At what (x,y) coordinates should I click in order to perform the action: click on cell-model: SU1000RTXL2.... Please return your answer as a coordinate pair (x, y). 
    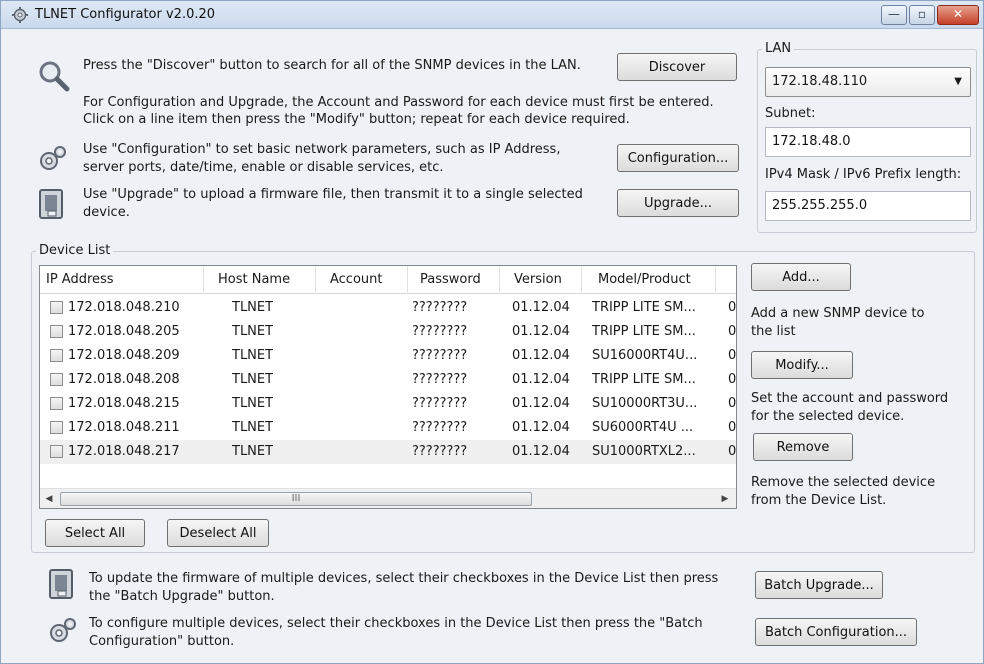
    Looking at the image, I should click on (644, 451).